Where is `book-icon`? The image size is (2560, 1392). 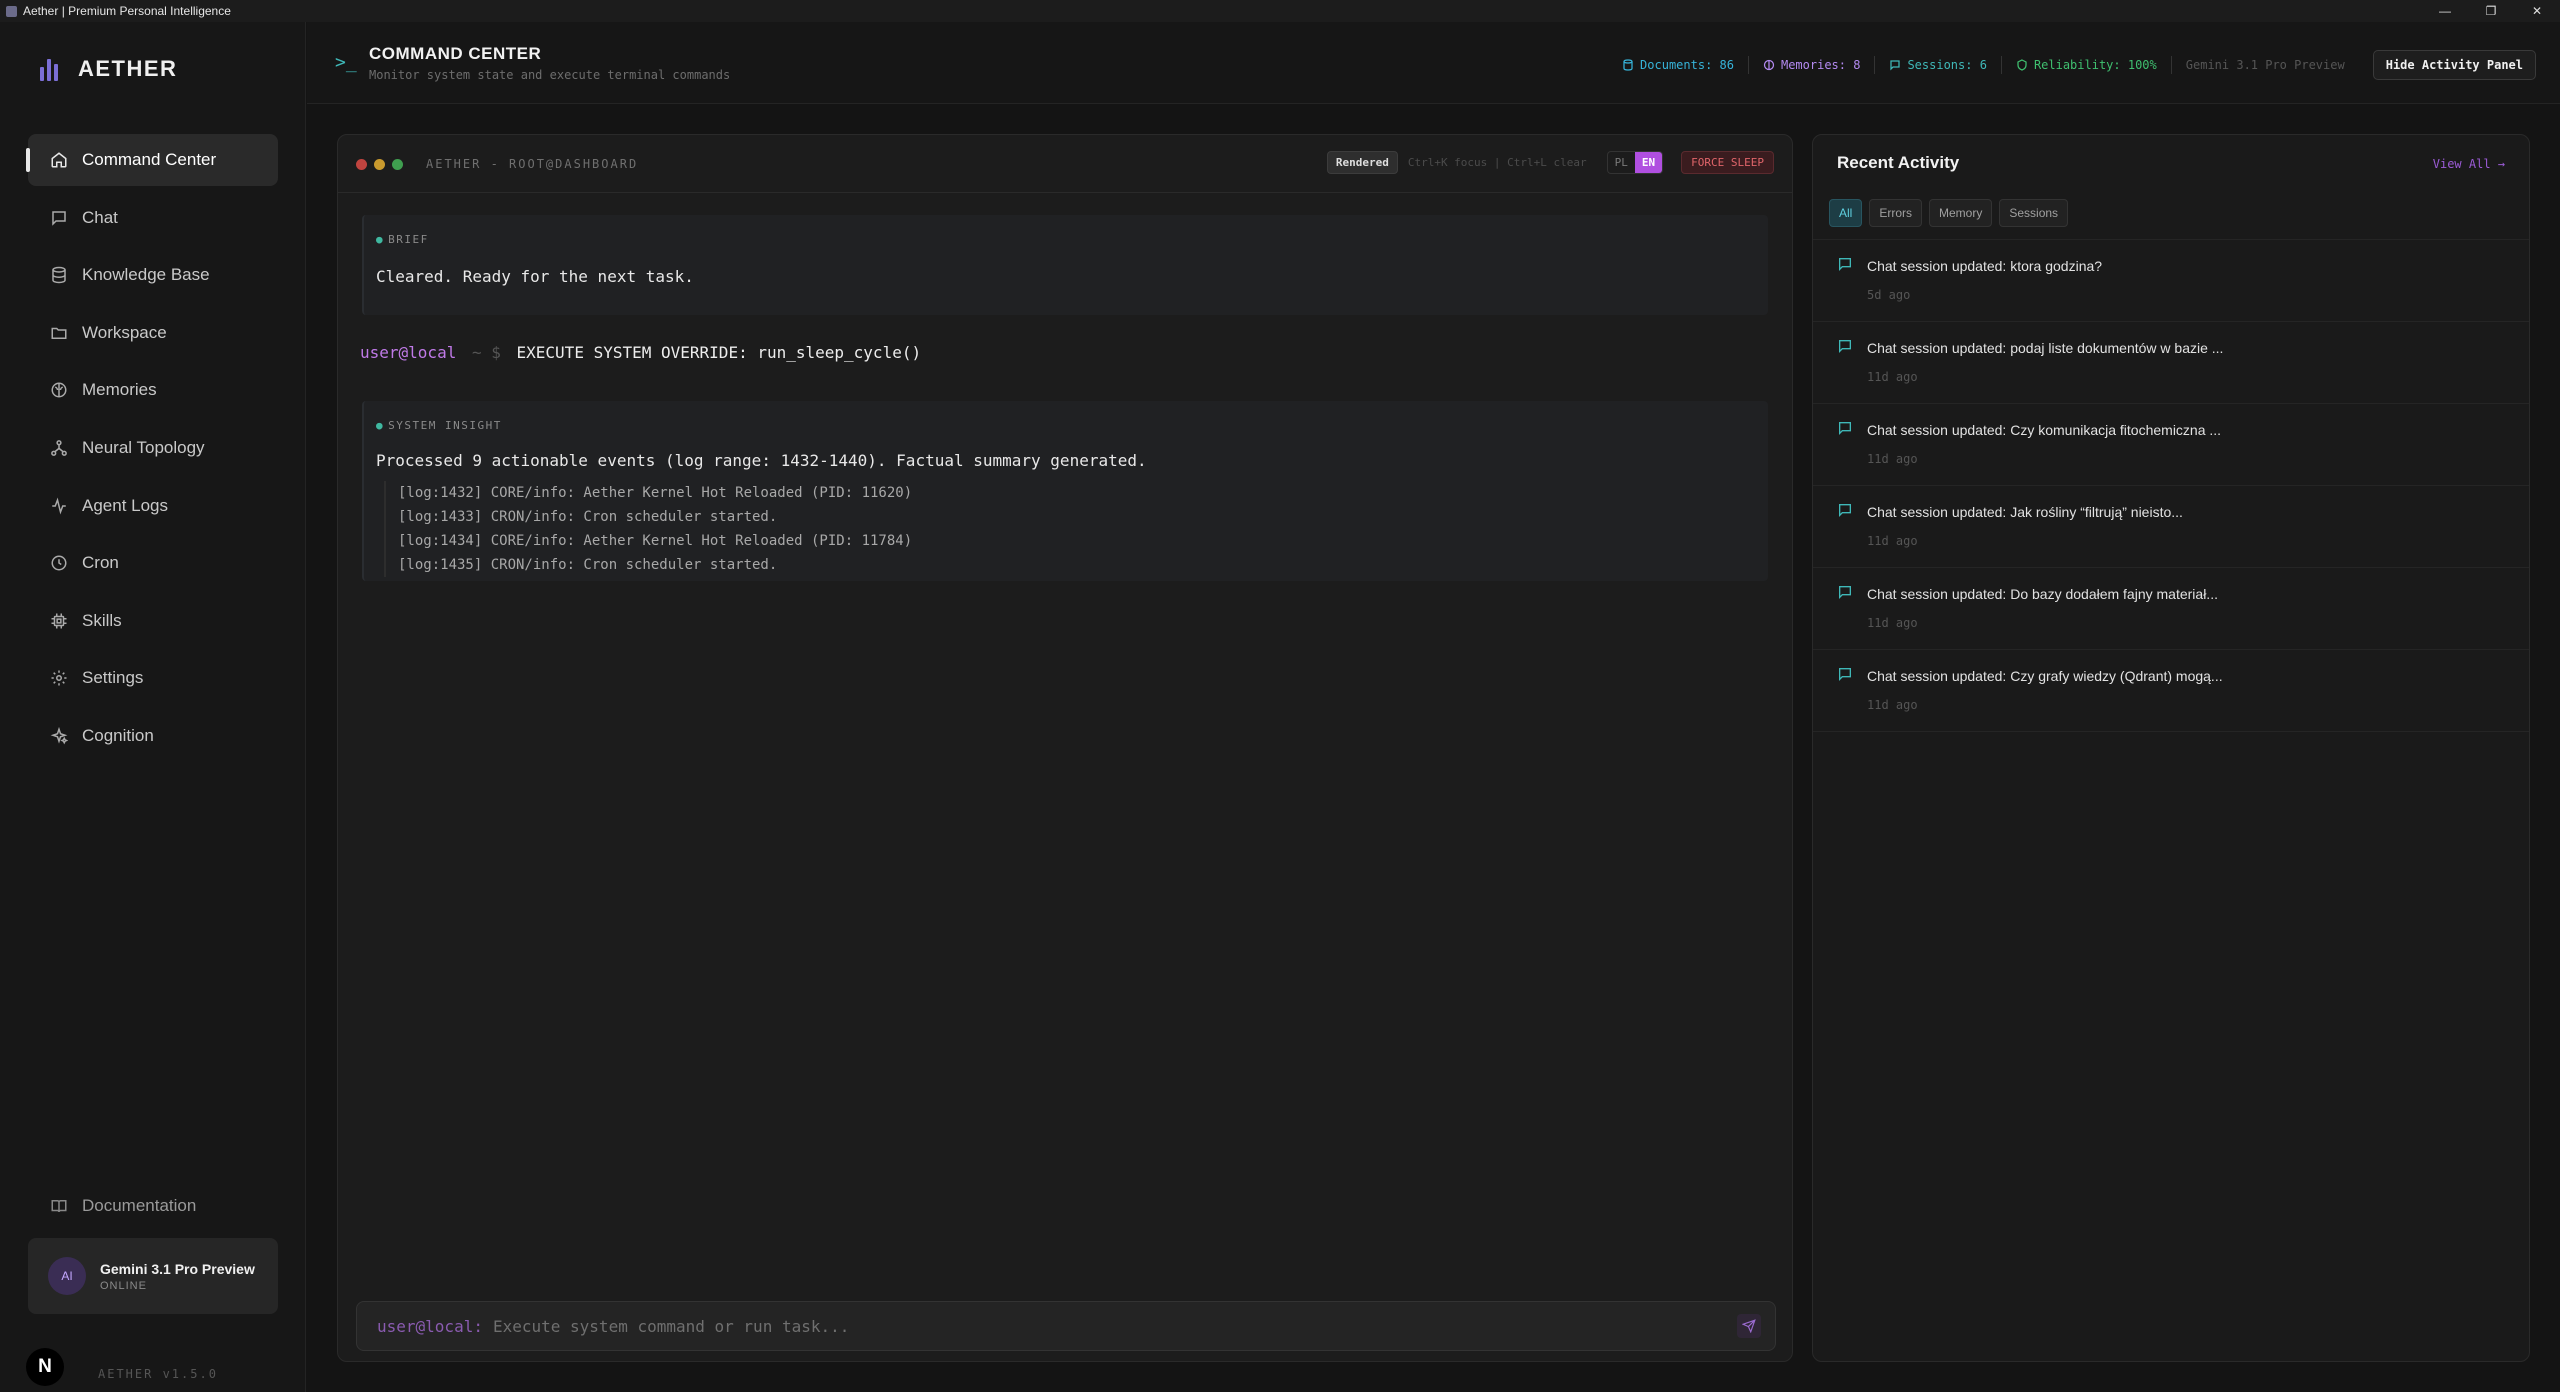
book-icon is located at coordinates (59, 1206).